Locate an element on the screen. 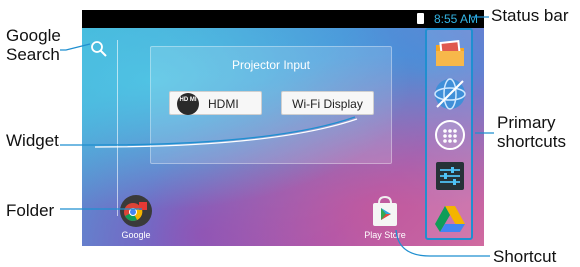  google-folder: Google is located at coordinates (136, 217).